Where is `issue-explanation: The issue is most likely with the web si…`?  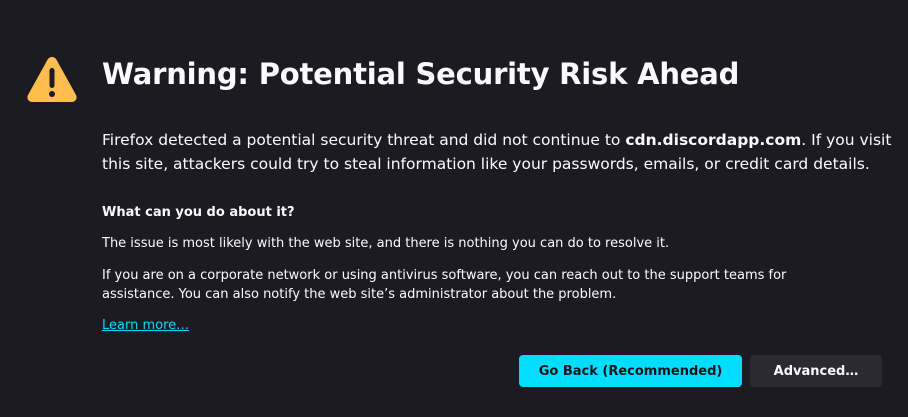
issue-explanation: The issue is most likely with the web si… is located at coordinates (386, 243).